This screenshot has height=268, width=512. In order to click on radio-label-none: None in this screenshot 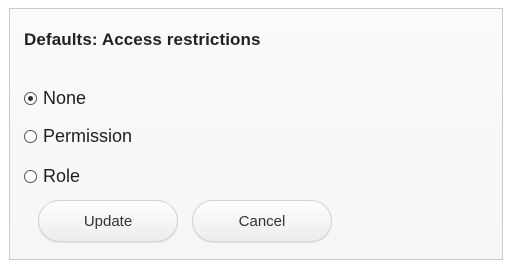, I will do `click(65, 98)`.